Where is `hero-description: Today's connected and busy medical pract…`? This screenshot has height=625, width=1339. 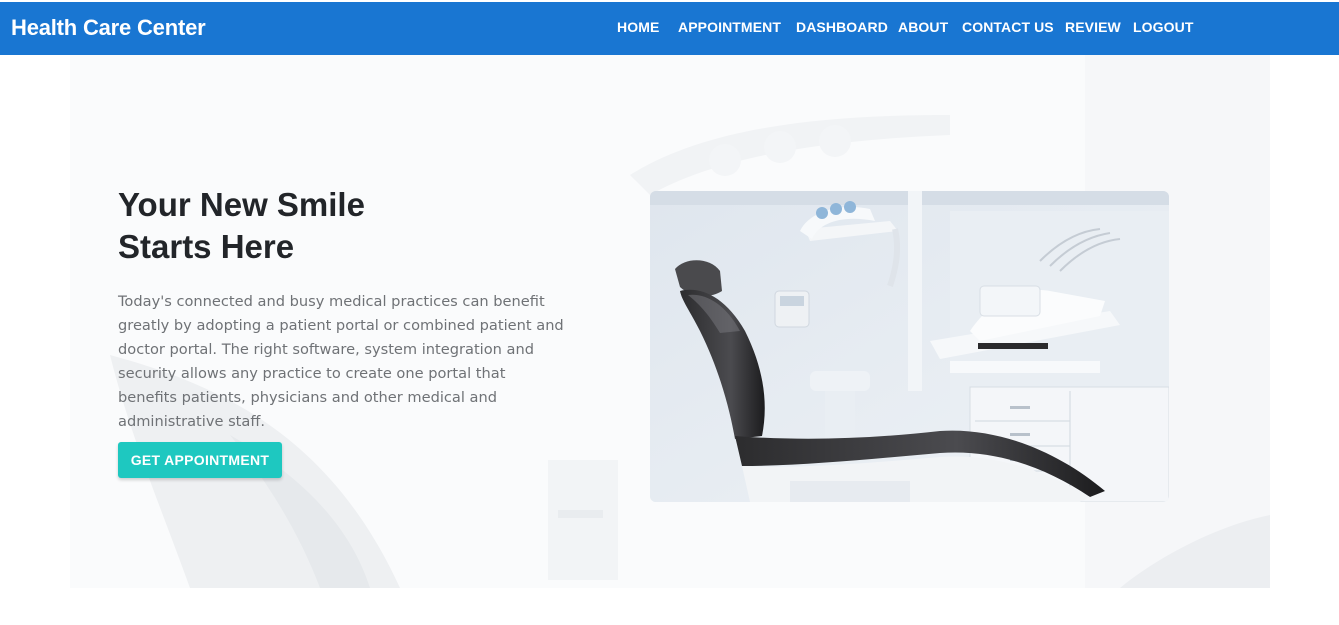 hero-description: Today's connected and busy medical pract… is located at coordinates (341, 361).